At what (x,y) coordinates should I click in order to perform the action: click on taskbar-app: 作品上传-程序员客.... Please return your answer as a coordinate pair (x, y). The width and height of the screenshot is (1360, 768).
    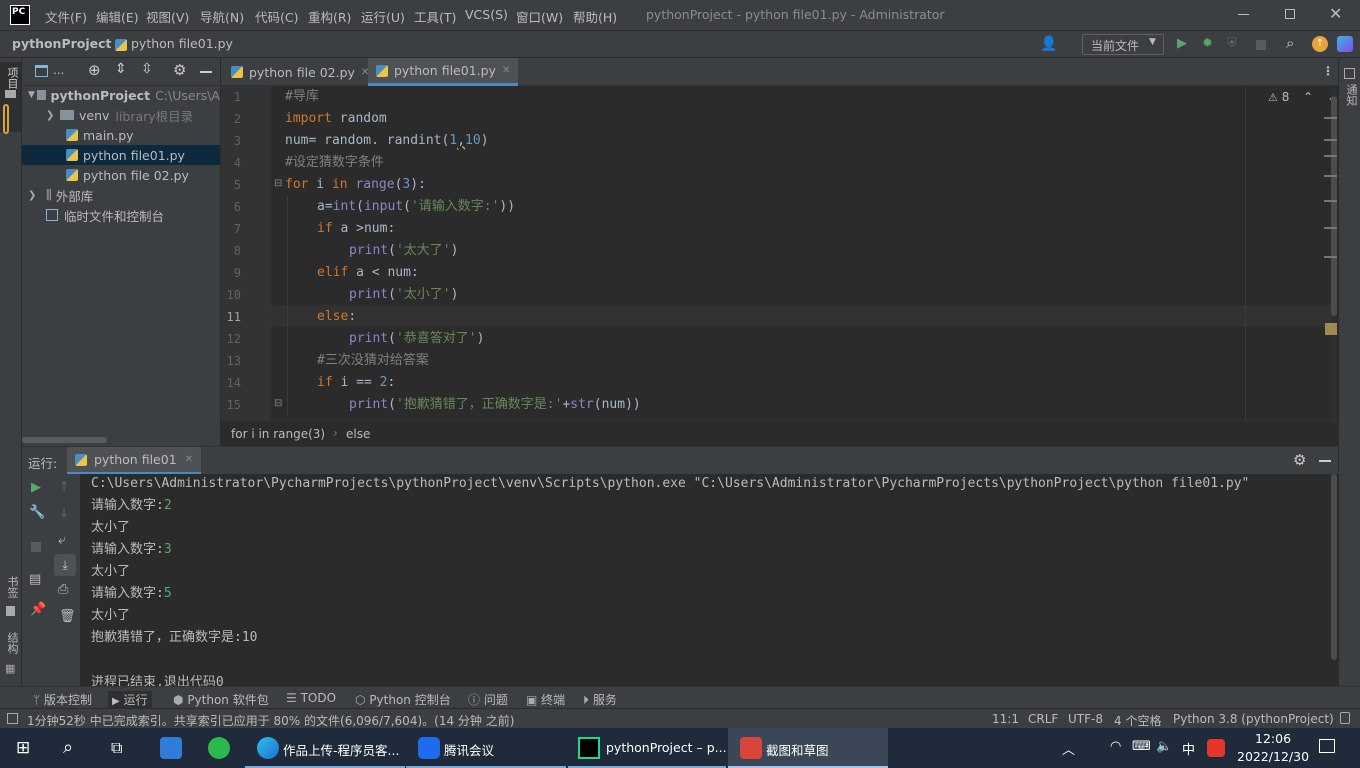
    Looking at the image, I should click on (325, 748).